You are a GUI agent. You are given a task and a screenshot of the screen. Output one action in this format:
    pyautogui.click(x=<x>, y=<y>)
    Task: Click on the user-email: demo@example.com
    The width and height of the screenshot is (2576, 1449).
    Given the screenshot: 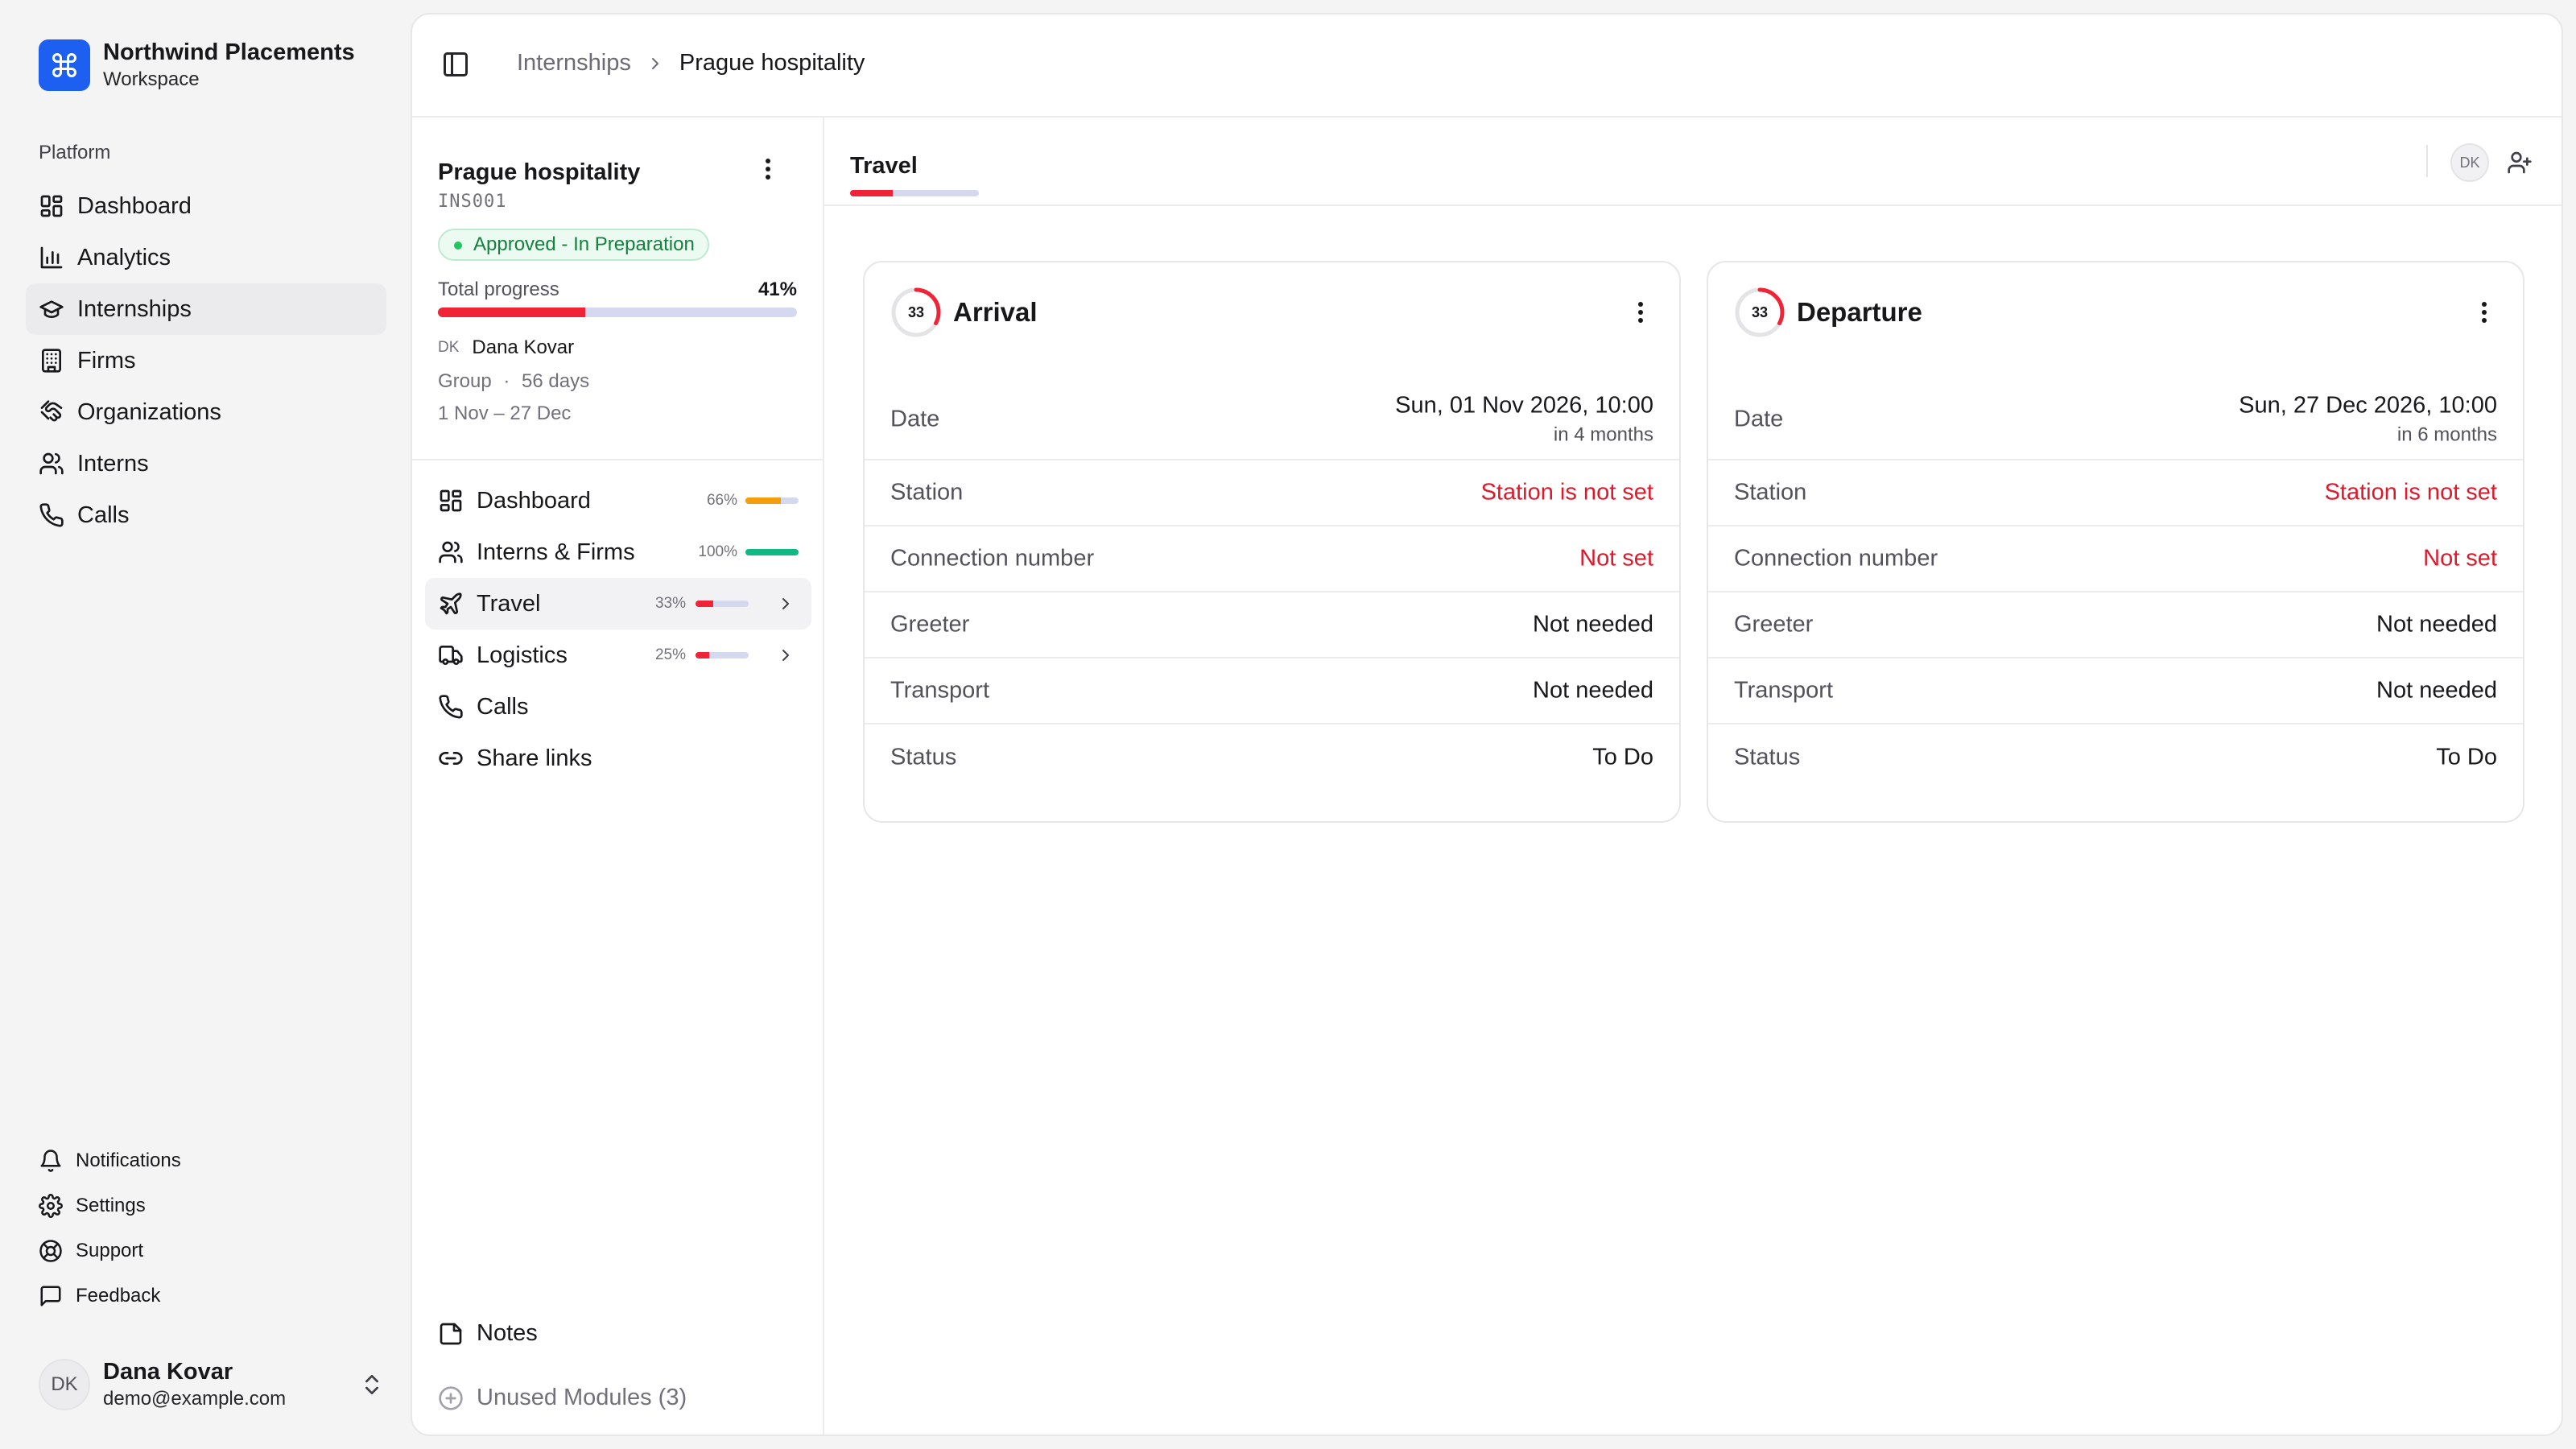 What is the action you would take?
    pyautogui.click(x=195, y=1399)
    